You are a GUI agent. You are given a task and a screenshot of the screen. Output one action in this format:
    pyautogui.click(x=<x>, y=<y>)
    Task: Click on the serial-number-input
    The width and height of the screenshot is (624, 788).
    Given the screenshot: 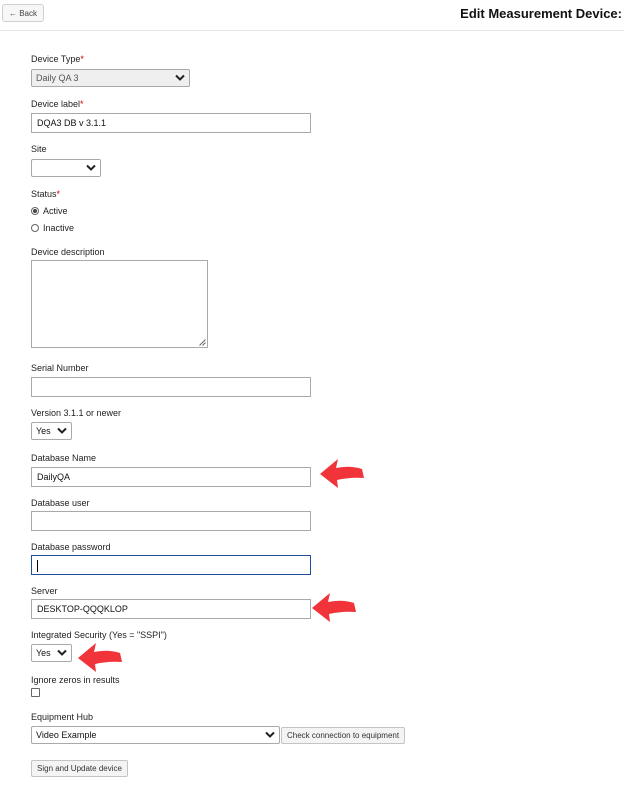 What is the action you would take?
    pyautogui.click(x=171, y=387)
    